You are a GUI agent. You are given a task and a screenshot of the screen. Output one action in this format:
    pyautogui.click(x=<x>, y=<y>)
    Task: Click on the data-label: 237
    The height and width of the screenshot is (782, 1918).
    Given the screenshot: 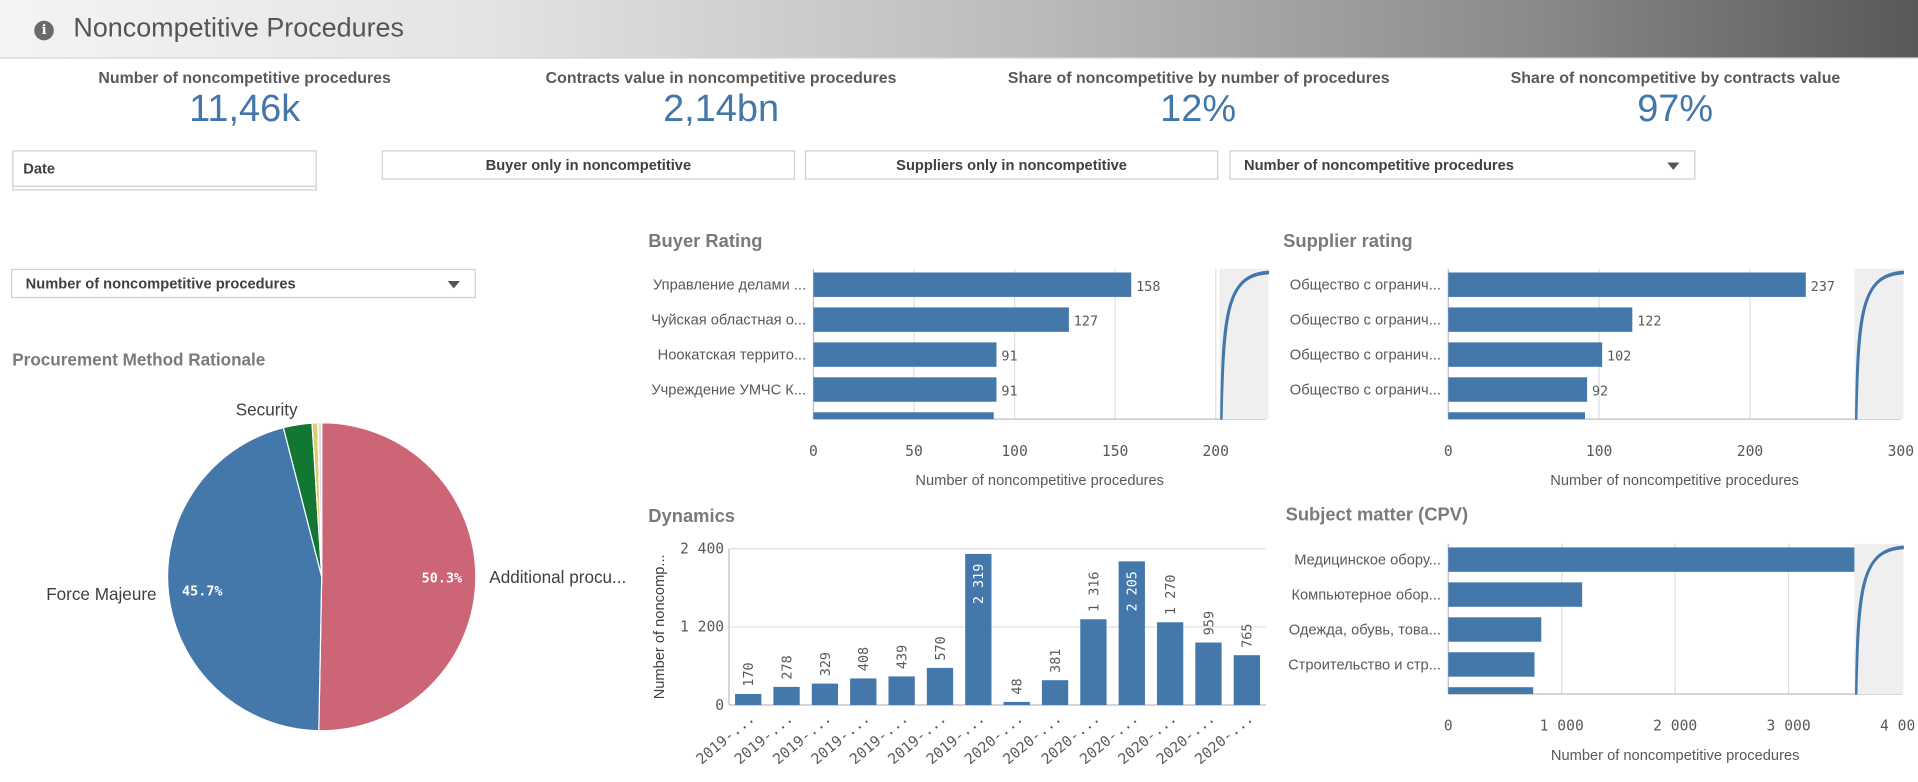 What is the action you would take?
    pyautogui.click(x=1823, y=287)
    